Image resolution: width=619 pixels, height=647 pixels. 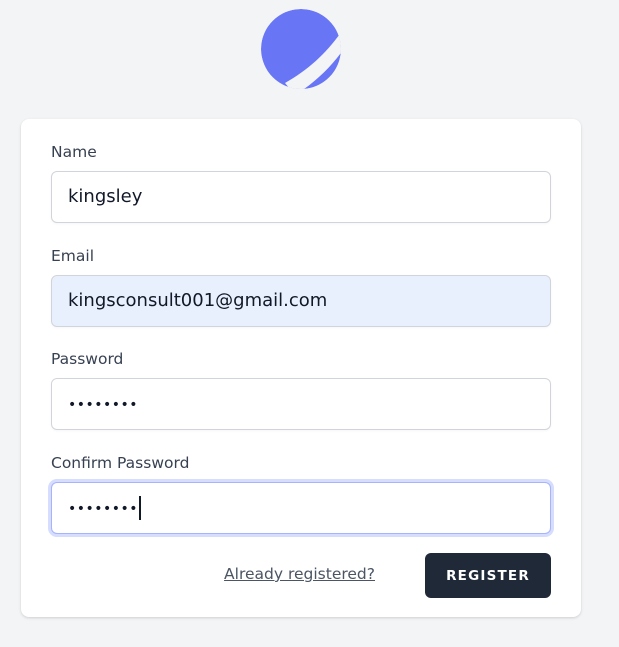 What do you see at coordinates (103, 405) in the screenshot?
I see `password-value: ••••••••` at bounding box center [103, 405].